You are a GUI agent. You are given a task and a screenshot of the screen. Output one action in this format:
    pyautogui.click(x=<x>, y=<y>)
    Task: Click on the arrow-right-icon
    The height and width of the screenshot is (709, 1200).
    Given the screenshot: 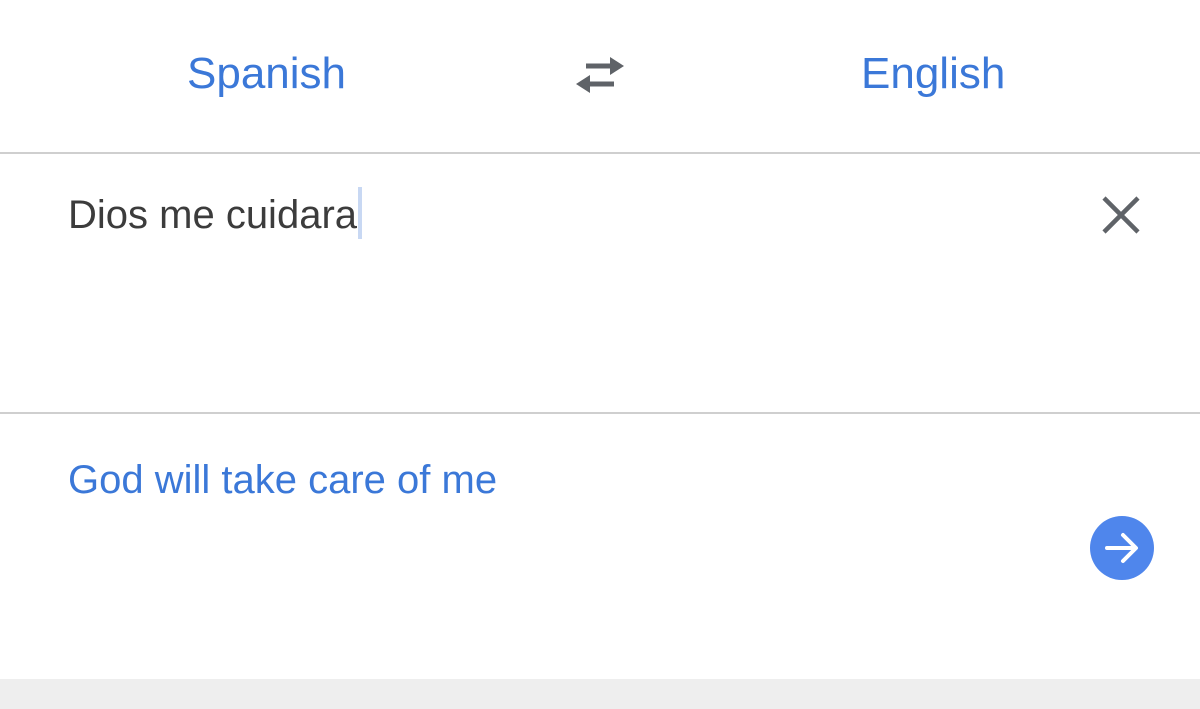 What is the action you would take?
    pyautogui.click(x=1121, y=548)
    